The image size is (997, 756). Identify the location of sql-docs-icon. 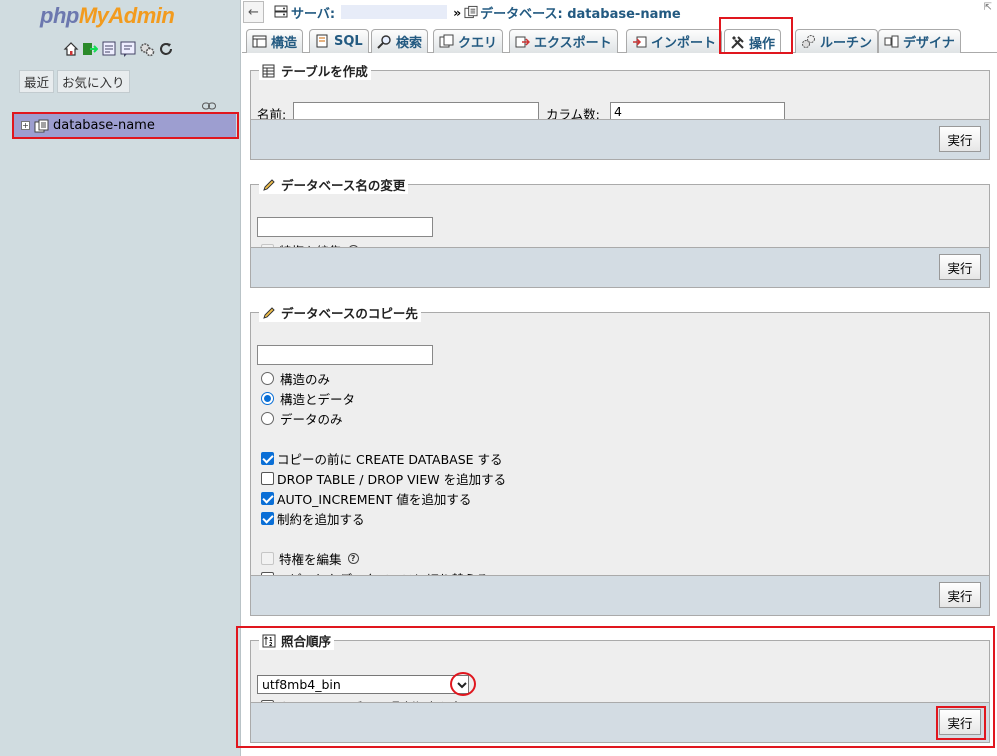
(128, 49).